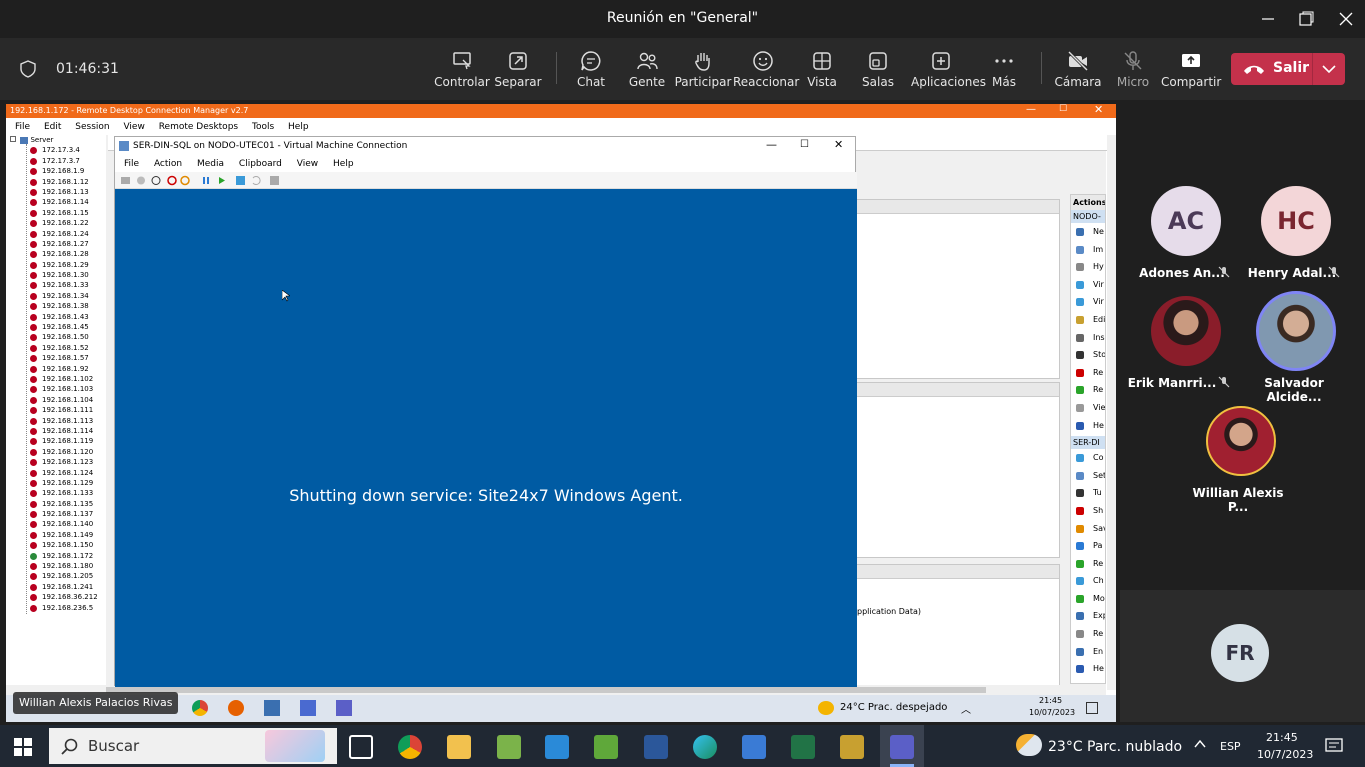 This screenshot has height=767, width=1365. What do you see at coordinates (56, 576) in the screenshot?
I see `server-item: 192.168.1.205` at bounding box center [56, 576].